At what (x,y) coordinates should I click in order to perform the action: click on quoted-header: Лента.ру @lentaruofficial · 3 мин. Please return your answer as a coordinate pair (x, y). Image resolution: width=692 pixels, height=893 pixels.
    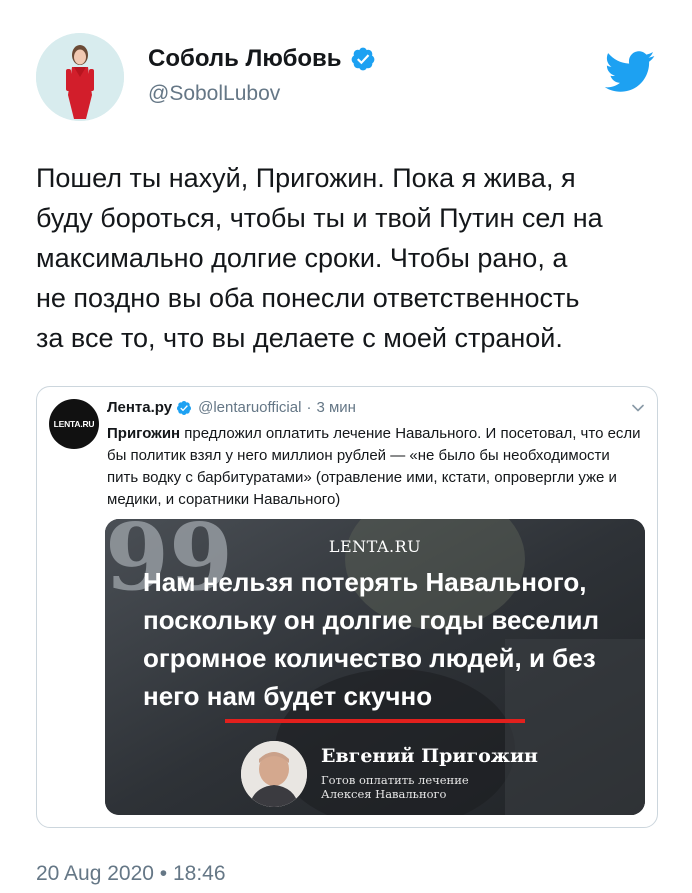
    Looking at the image, I should click on (231, 407).